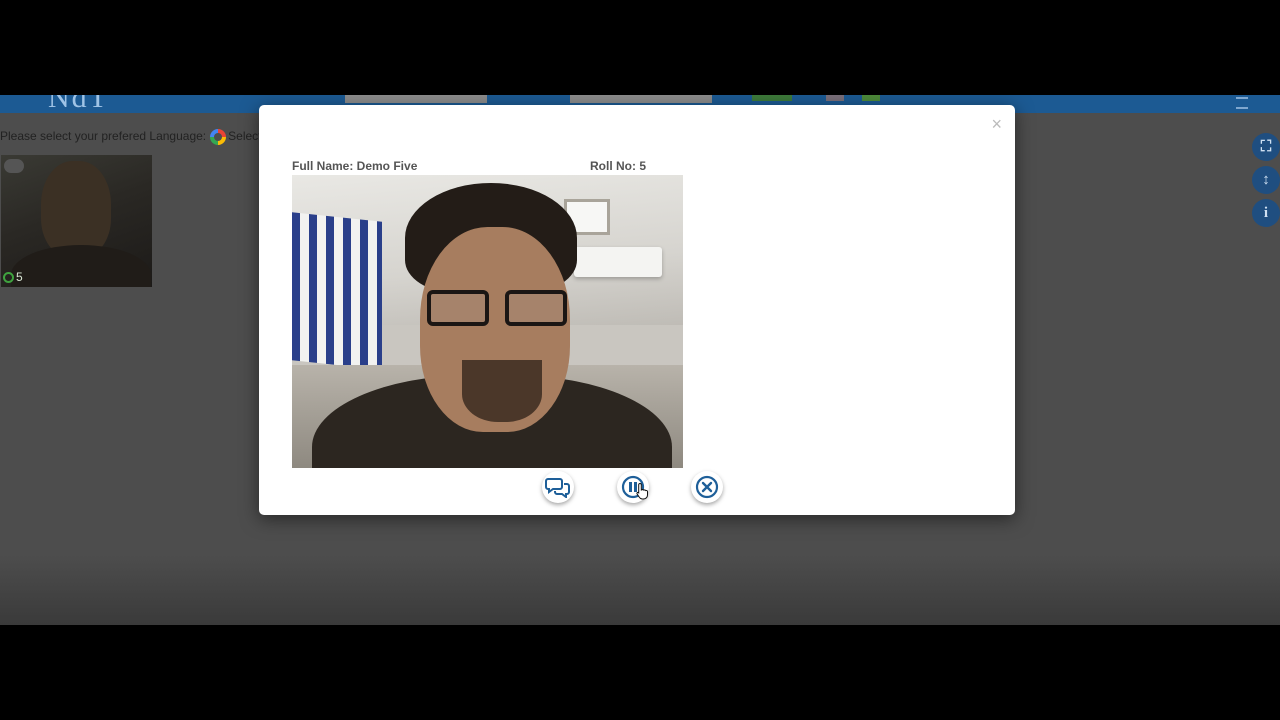 The width and height of the screenshot is (1280, 720). What do you see at coordinates (76, 209) in the screenshot?
I see `thumbnail-face` at bounding box center [76, 209].